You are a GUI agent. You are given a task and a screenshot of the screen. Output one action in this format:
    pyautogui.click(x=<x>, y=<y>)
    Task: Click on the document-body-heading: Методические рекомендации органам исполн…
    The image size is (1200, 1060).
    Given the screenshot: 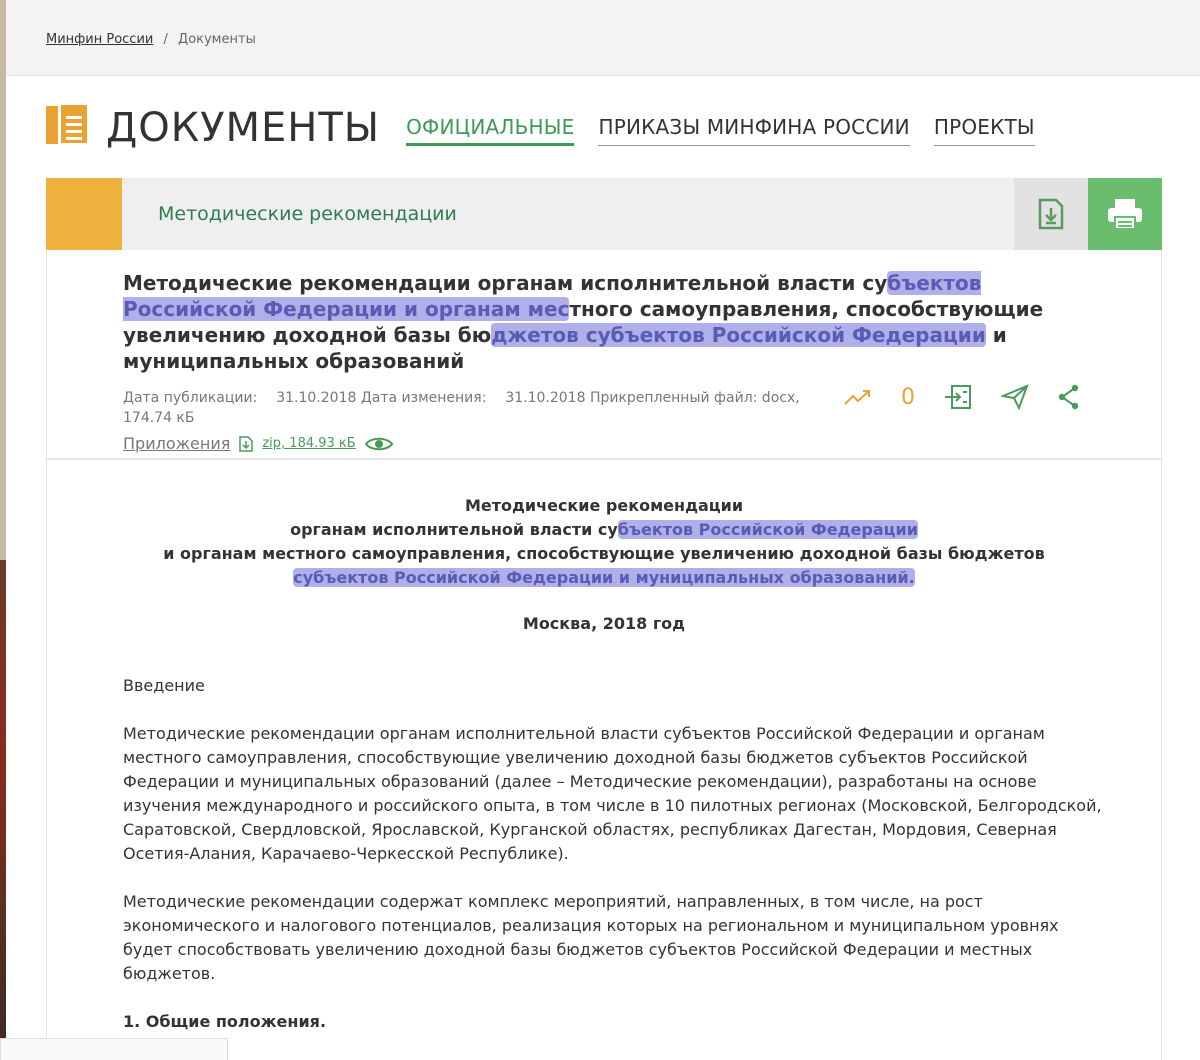 What is the action you would take?
    pyautogui.click(x=604, y=542)
    